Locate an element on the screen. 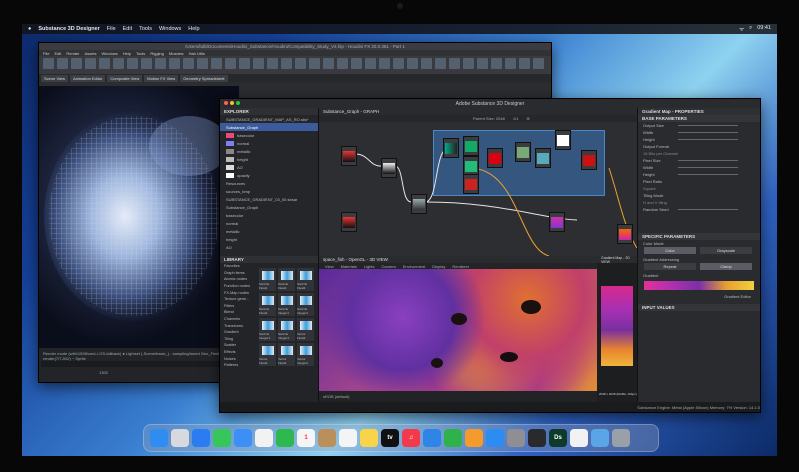  input-values-section: INPUT VALUES is located at coordinates (699, 307).